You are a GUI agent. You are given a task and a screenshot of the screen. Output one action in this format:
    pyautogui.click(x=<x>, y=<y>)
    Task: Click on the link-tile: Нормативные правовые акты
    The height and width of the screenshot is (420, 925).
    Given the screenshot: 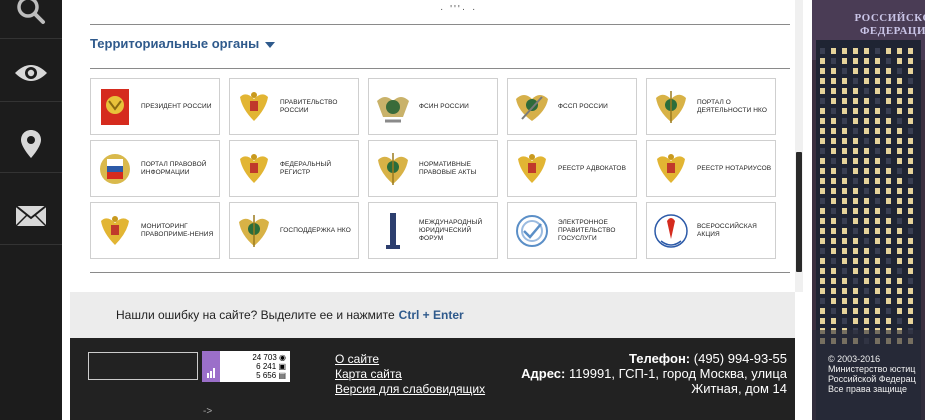 What is the action you would take?
    pyautogui.click(x=433, y=168)
    